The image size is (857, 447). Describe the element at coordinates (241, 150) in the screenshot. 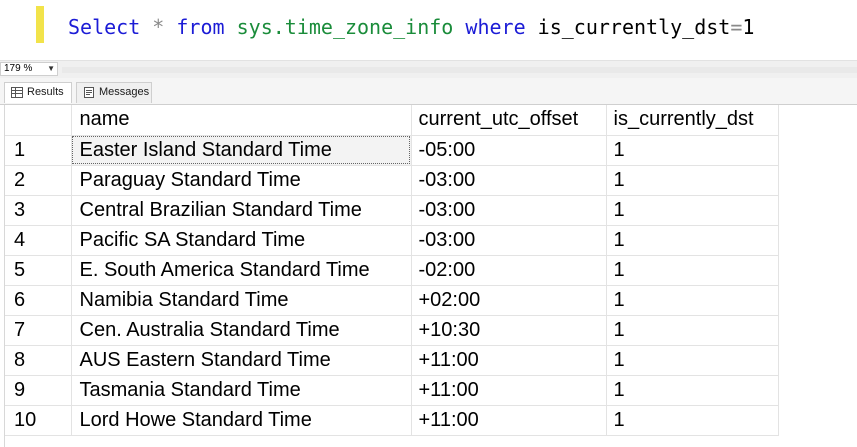

I see `cell-name: Easter Island Standard Time` at that location.